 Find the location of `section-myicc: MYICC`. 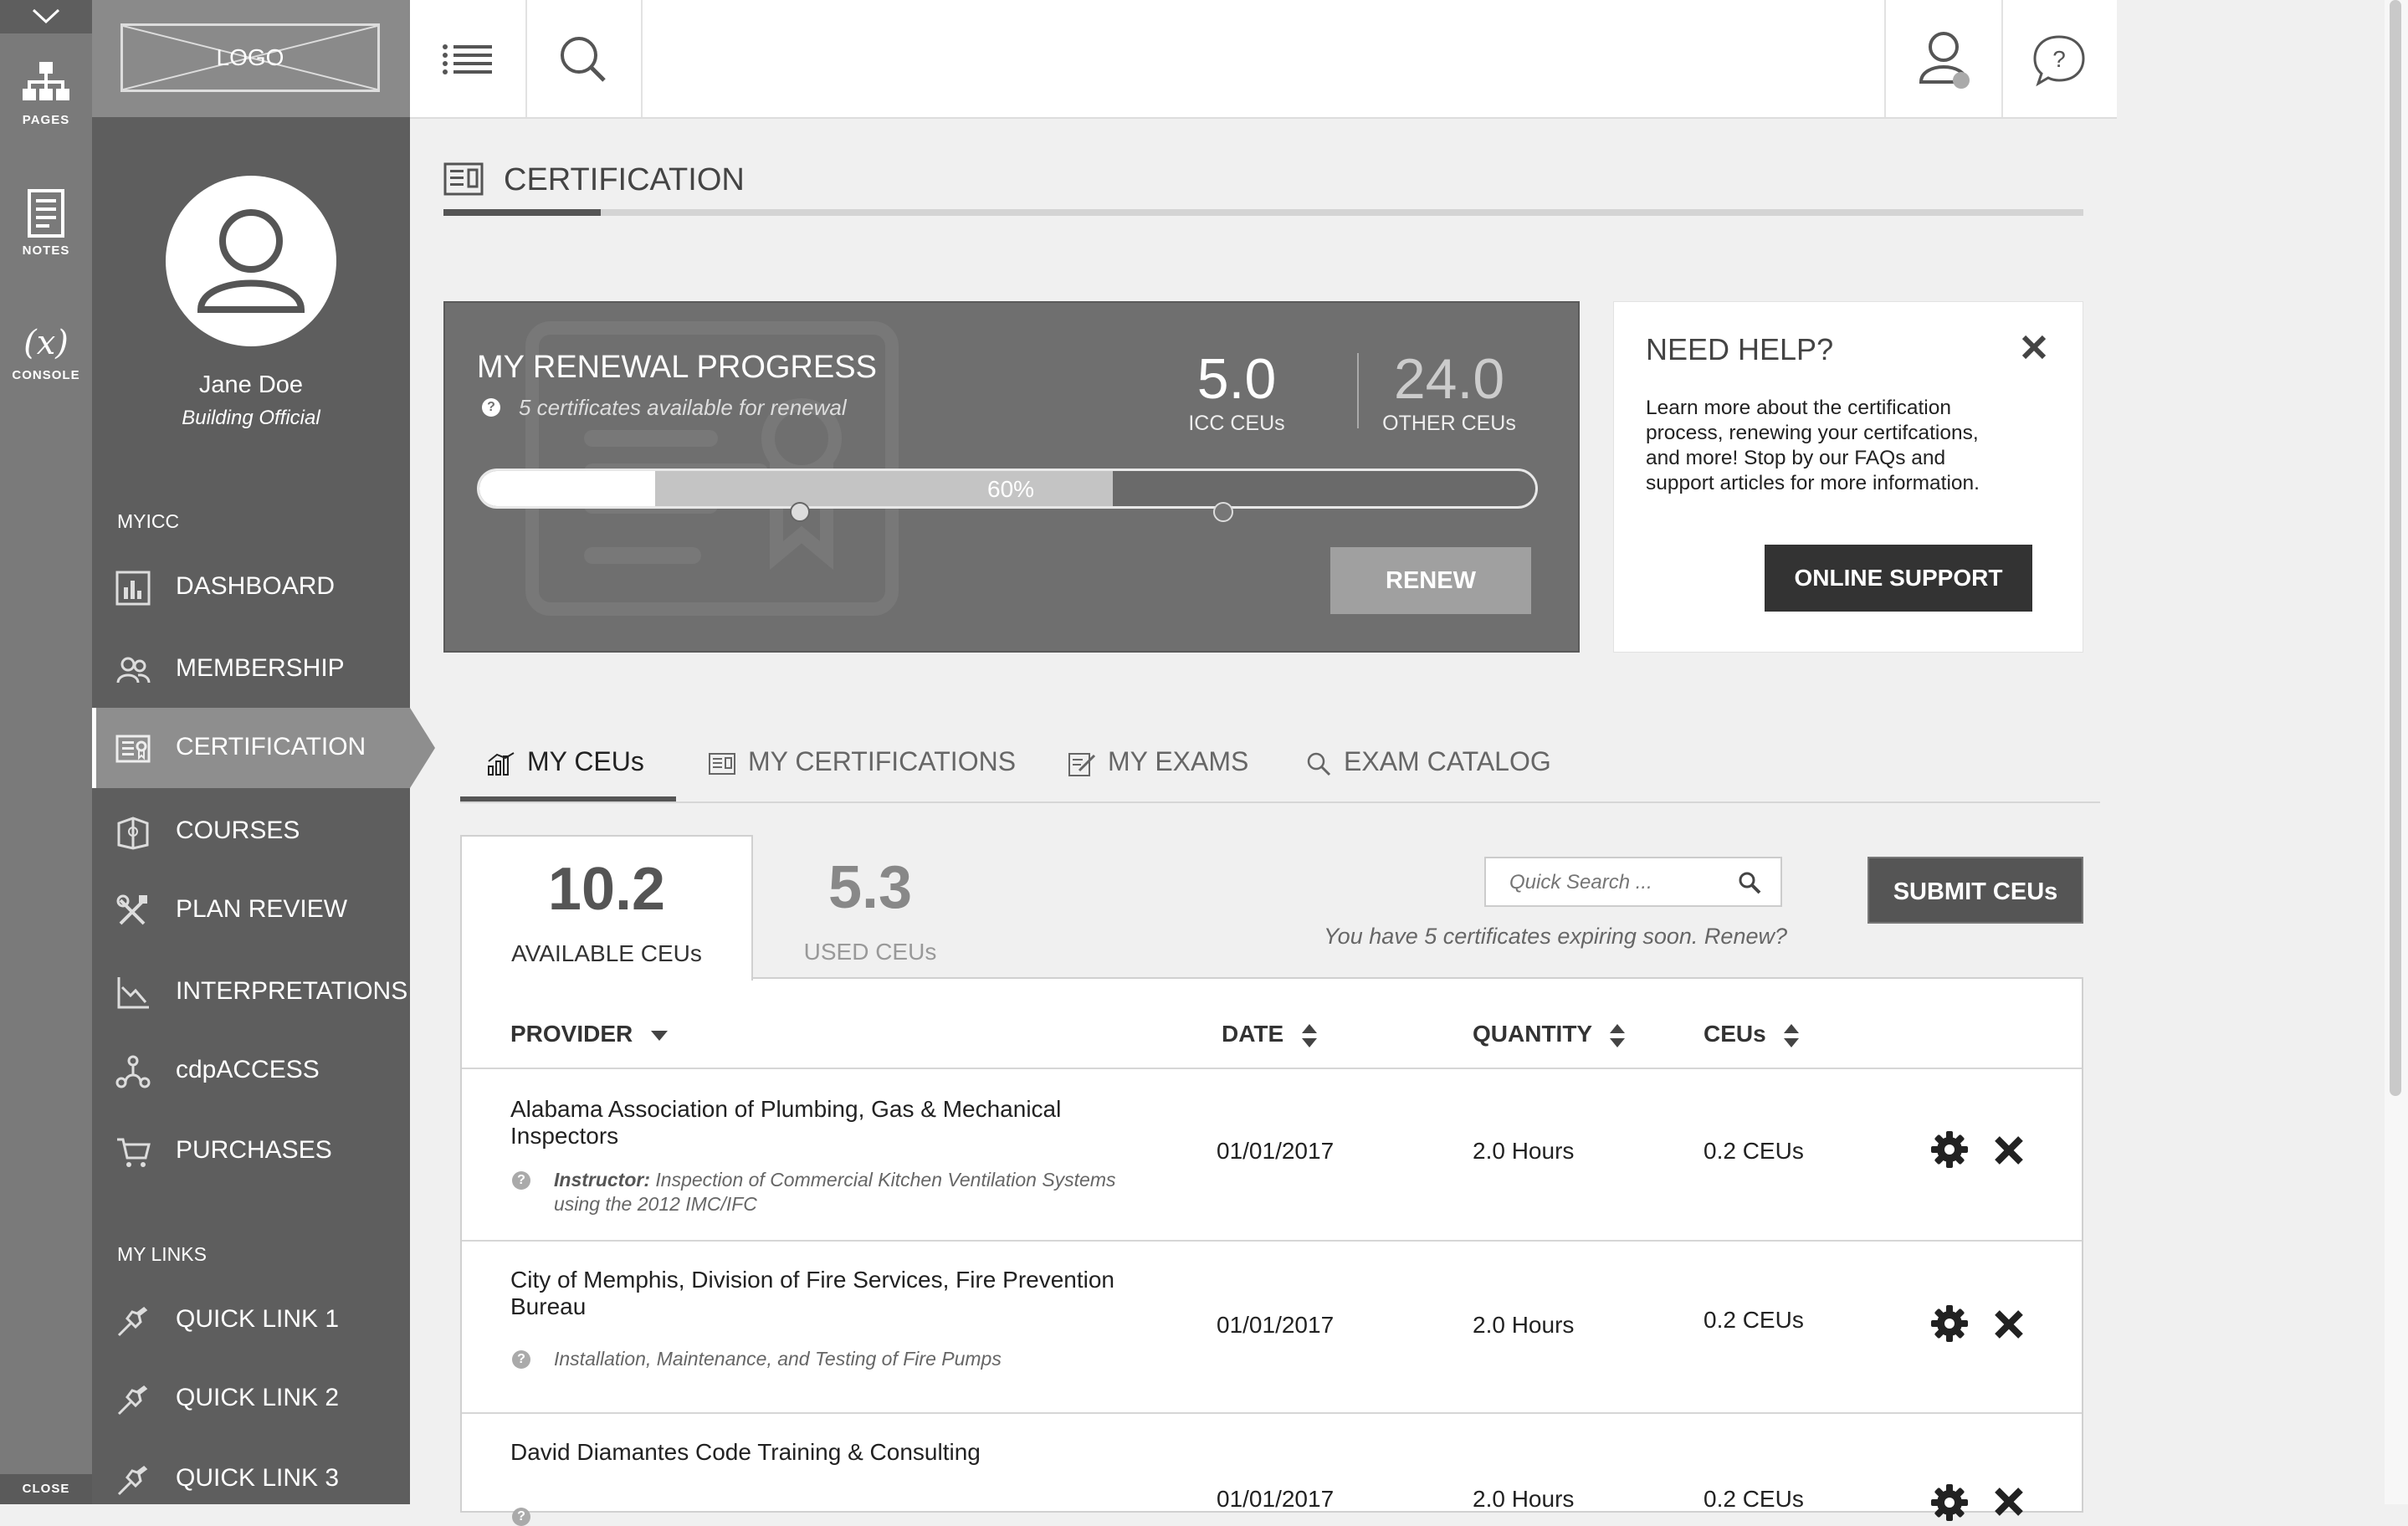

section-myicc: MYICC is located at coordinates (148, 521).